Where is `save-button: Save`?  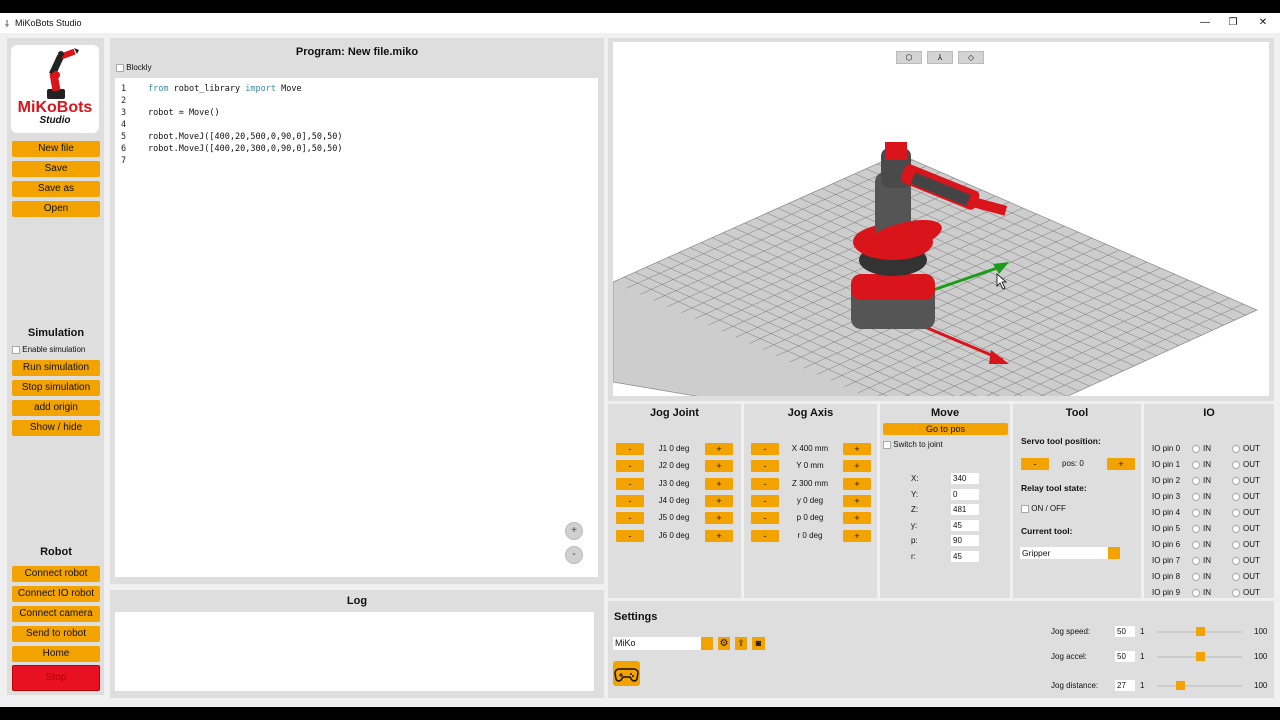
save-button: Save is located at coordinates (56, 169).